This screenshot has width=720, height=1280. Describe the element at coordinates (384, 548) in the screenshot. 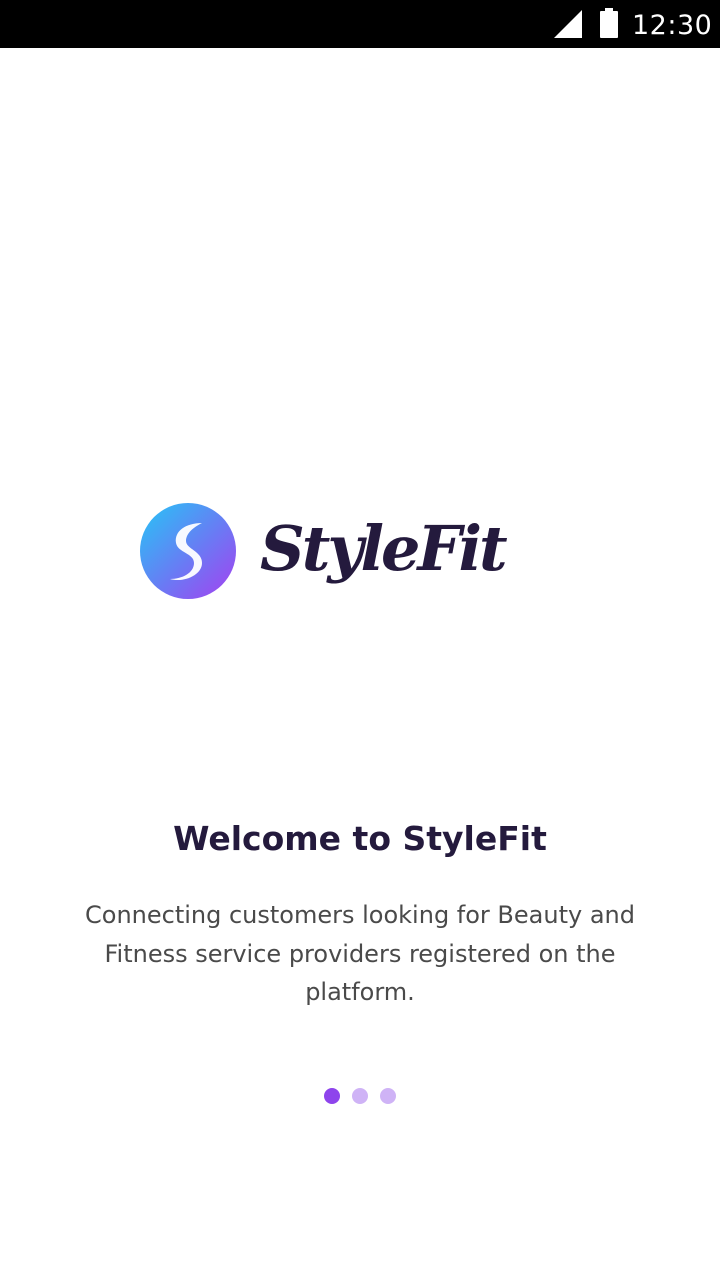

I see `logo-wordmark: StyleFit` at that location.